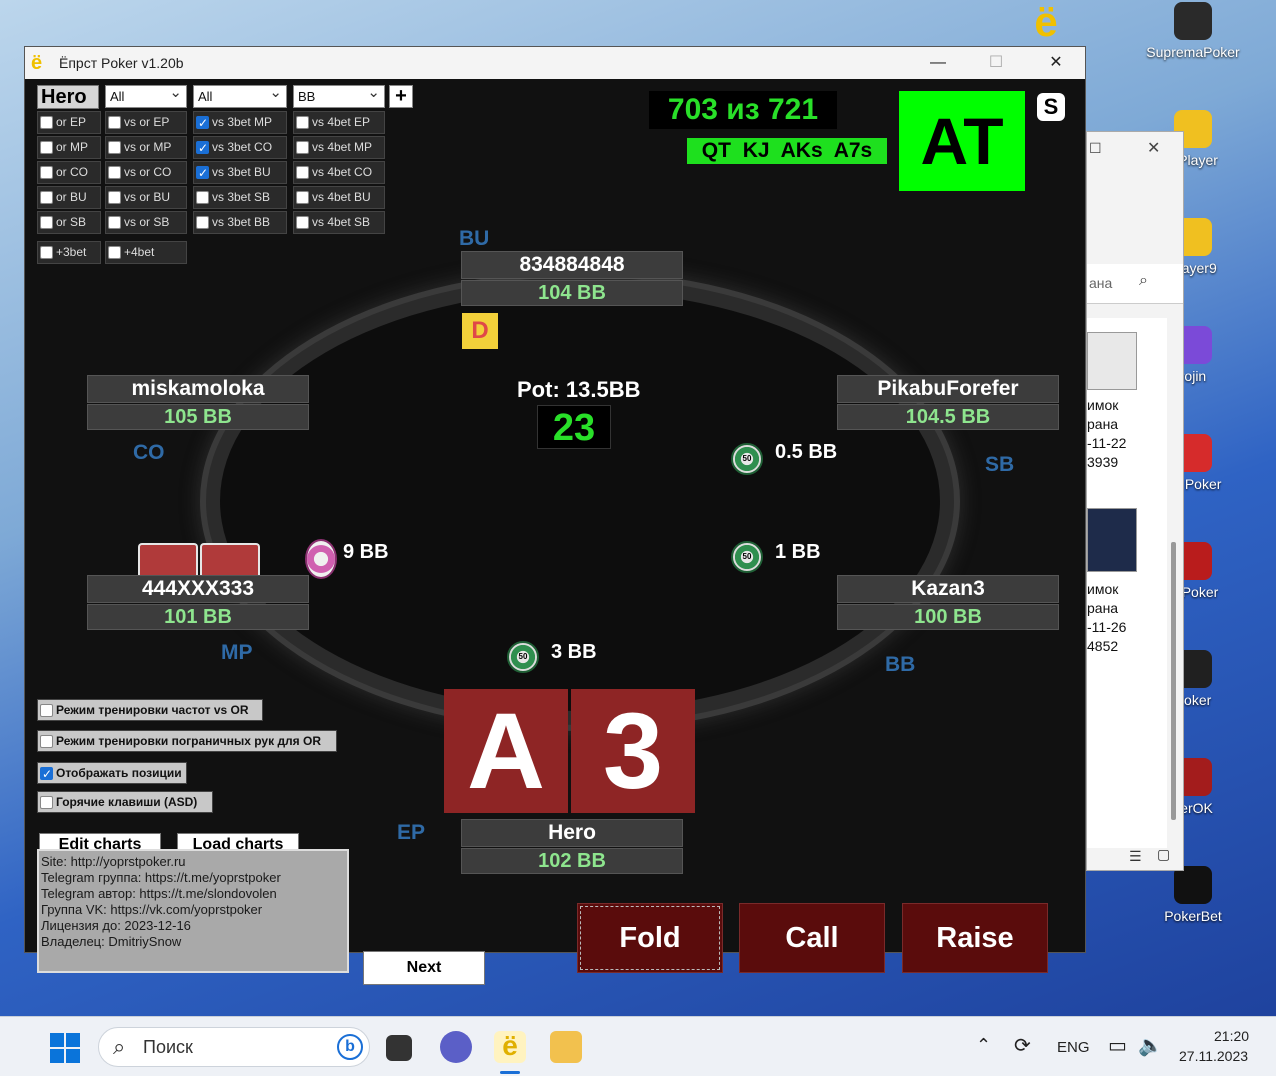 The width and height of the screenshot is (1276, 1076). I want to click on bing-icon: b, so click(350, 1047).